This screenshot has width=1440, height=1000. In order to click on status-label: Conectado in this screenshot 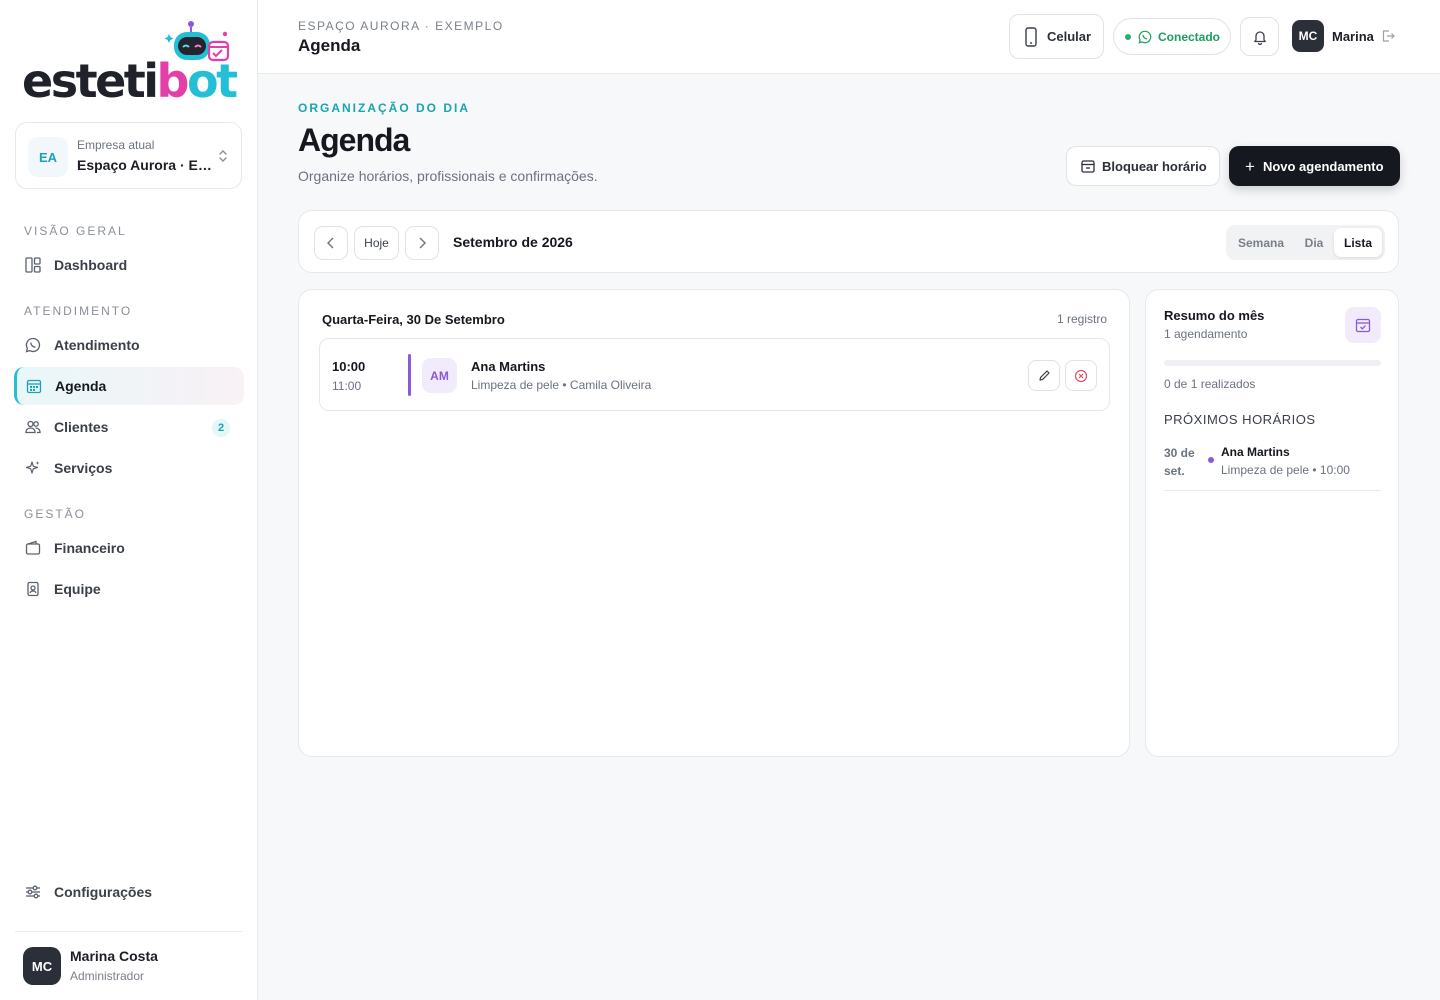, I will do `click(1189, 36)`.